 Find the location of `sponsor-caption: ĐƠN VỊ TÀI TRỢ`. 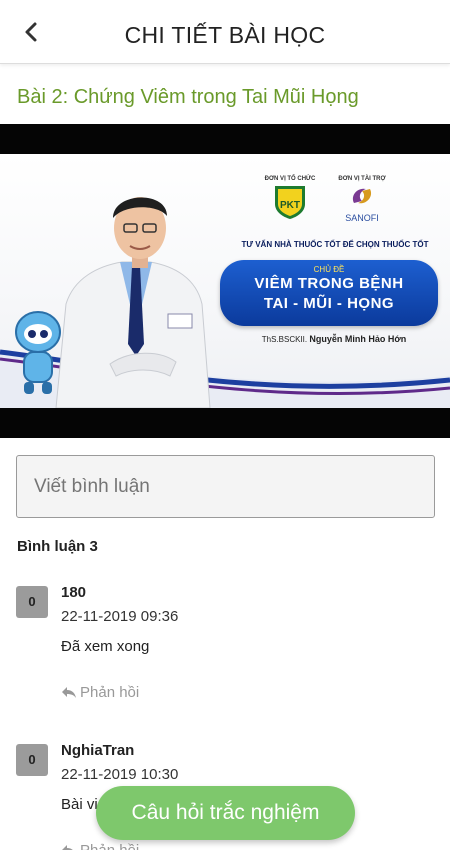

sponsor-caption: ĐƠN VỊ TÀI TRỢ is located at coordinates (362, 179).